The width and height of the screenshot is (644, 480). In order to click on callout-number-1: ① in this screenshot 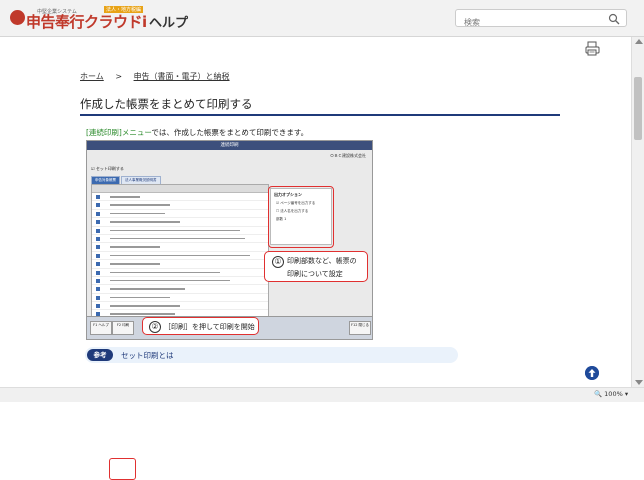, I will do `click(278, 262)`.